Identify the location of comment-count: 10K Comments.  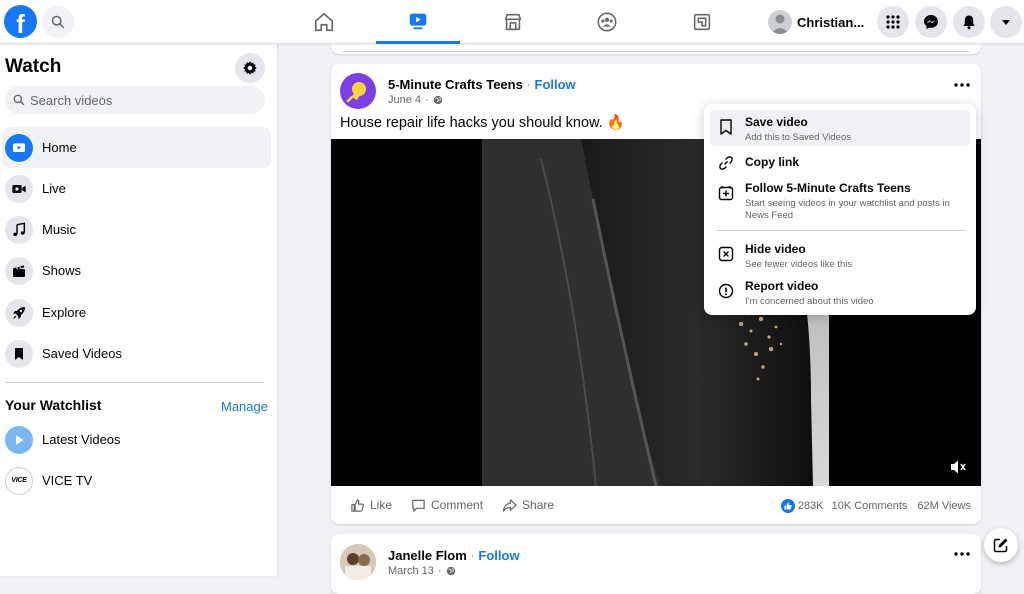
(870, 506).